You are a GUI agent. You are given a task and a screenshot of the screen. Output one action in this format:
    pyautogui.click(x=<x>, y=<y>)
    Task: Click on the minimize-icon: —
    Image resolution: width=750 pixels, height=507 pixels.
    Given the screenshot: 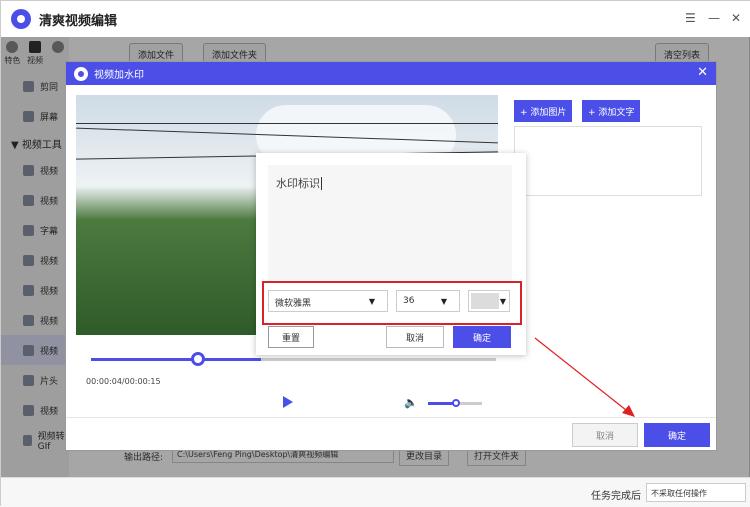 What is the action you would take?
    pyautogui.click(x=714, y=18)
    